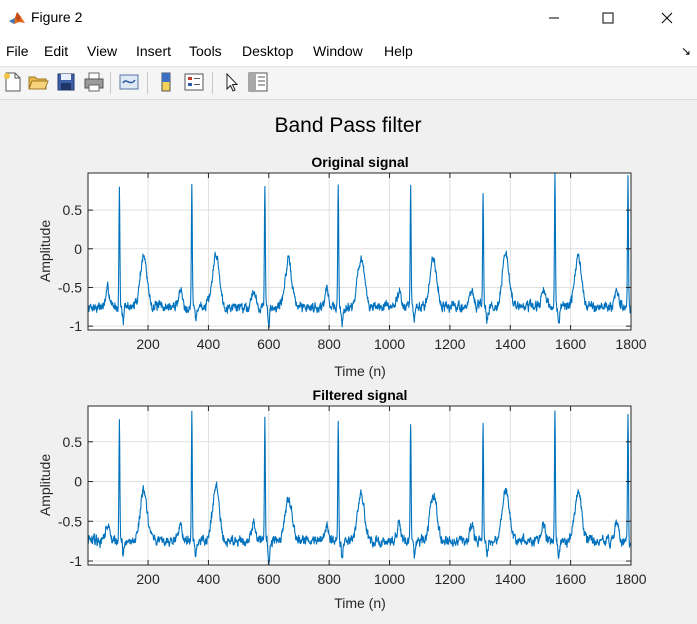 The width and height of the screenshot is (697, 624). Describe the element at coordinates (347, 125) in the screenshot. I see `figure-suptitle: Band Pass filter` at that location.